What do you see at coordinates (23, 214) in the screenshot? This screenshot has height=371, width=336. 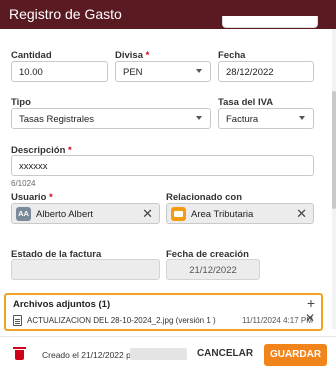 I see `avatar: AA` at bounding box center [23, 214].